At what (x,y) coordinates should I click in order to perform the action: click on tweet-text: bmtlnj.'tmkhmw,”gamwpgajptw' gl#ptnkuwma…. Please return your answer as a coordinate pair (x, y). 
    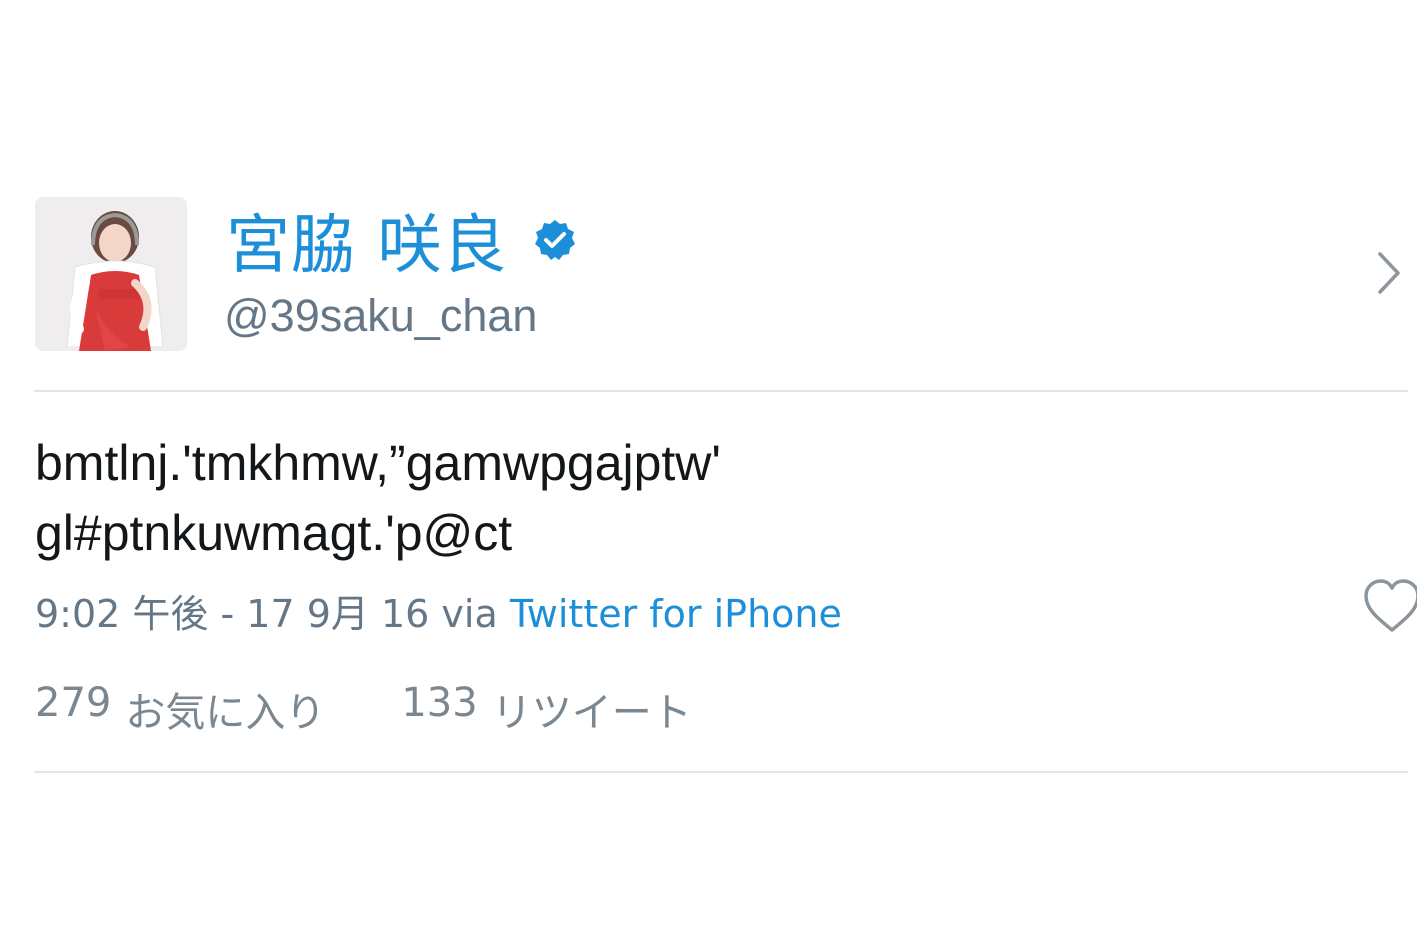
    Looking at the image, I should click on (635, 498).